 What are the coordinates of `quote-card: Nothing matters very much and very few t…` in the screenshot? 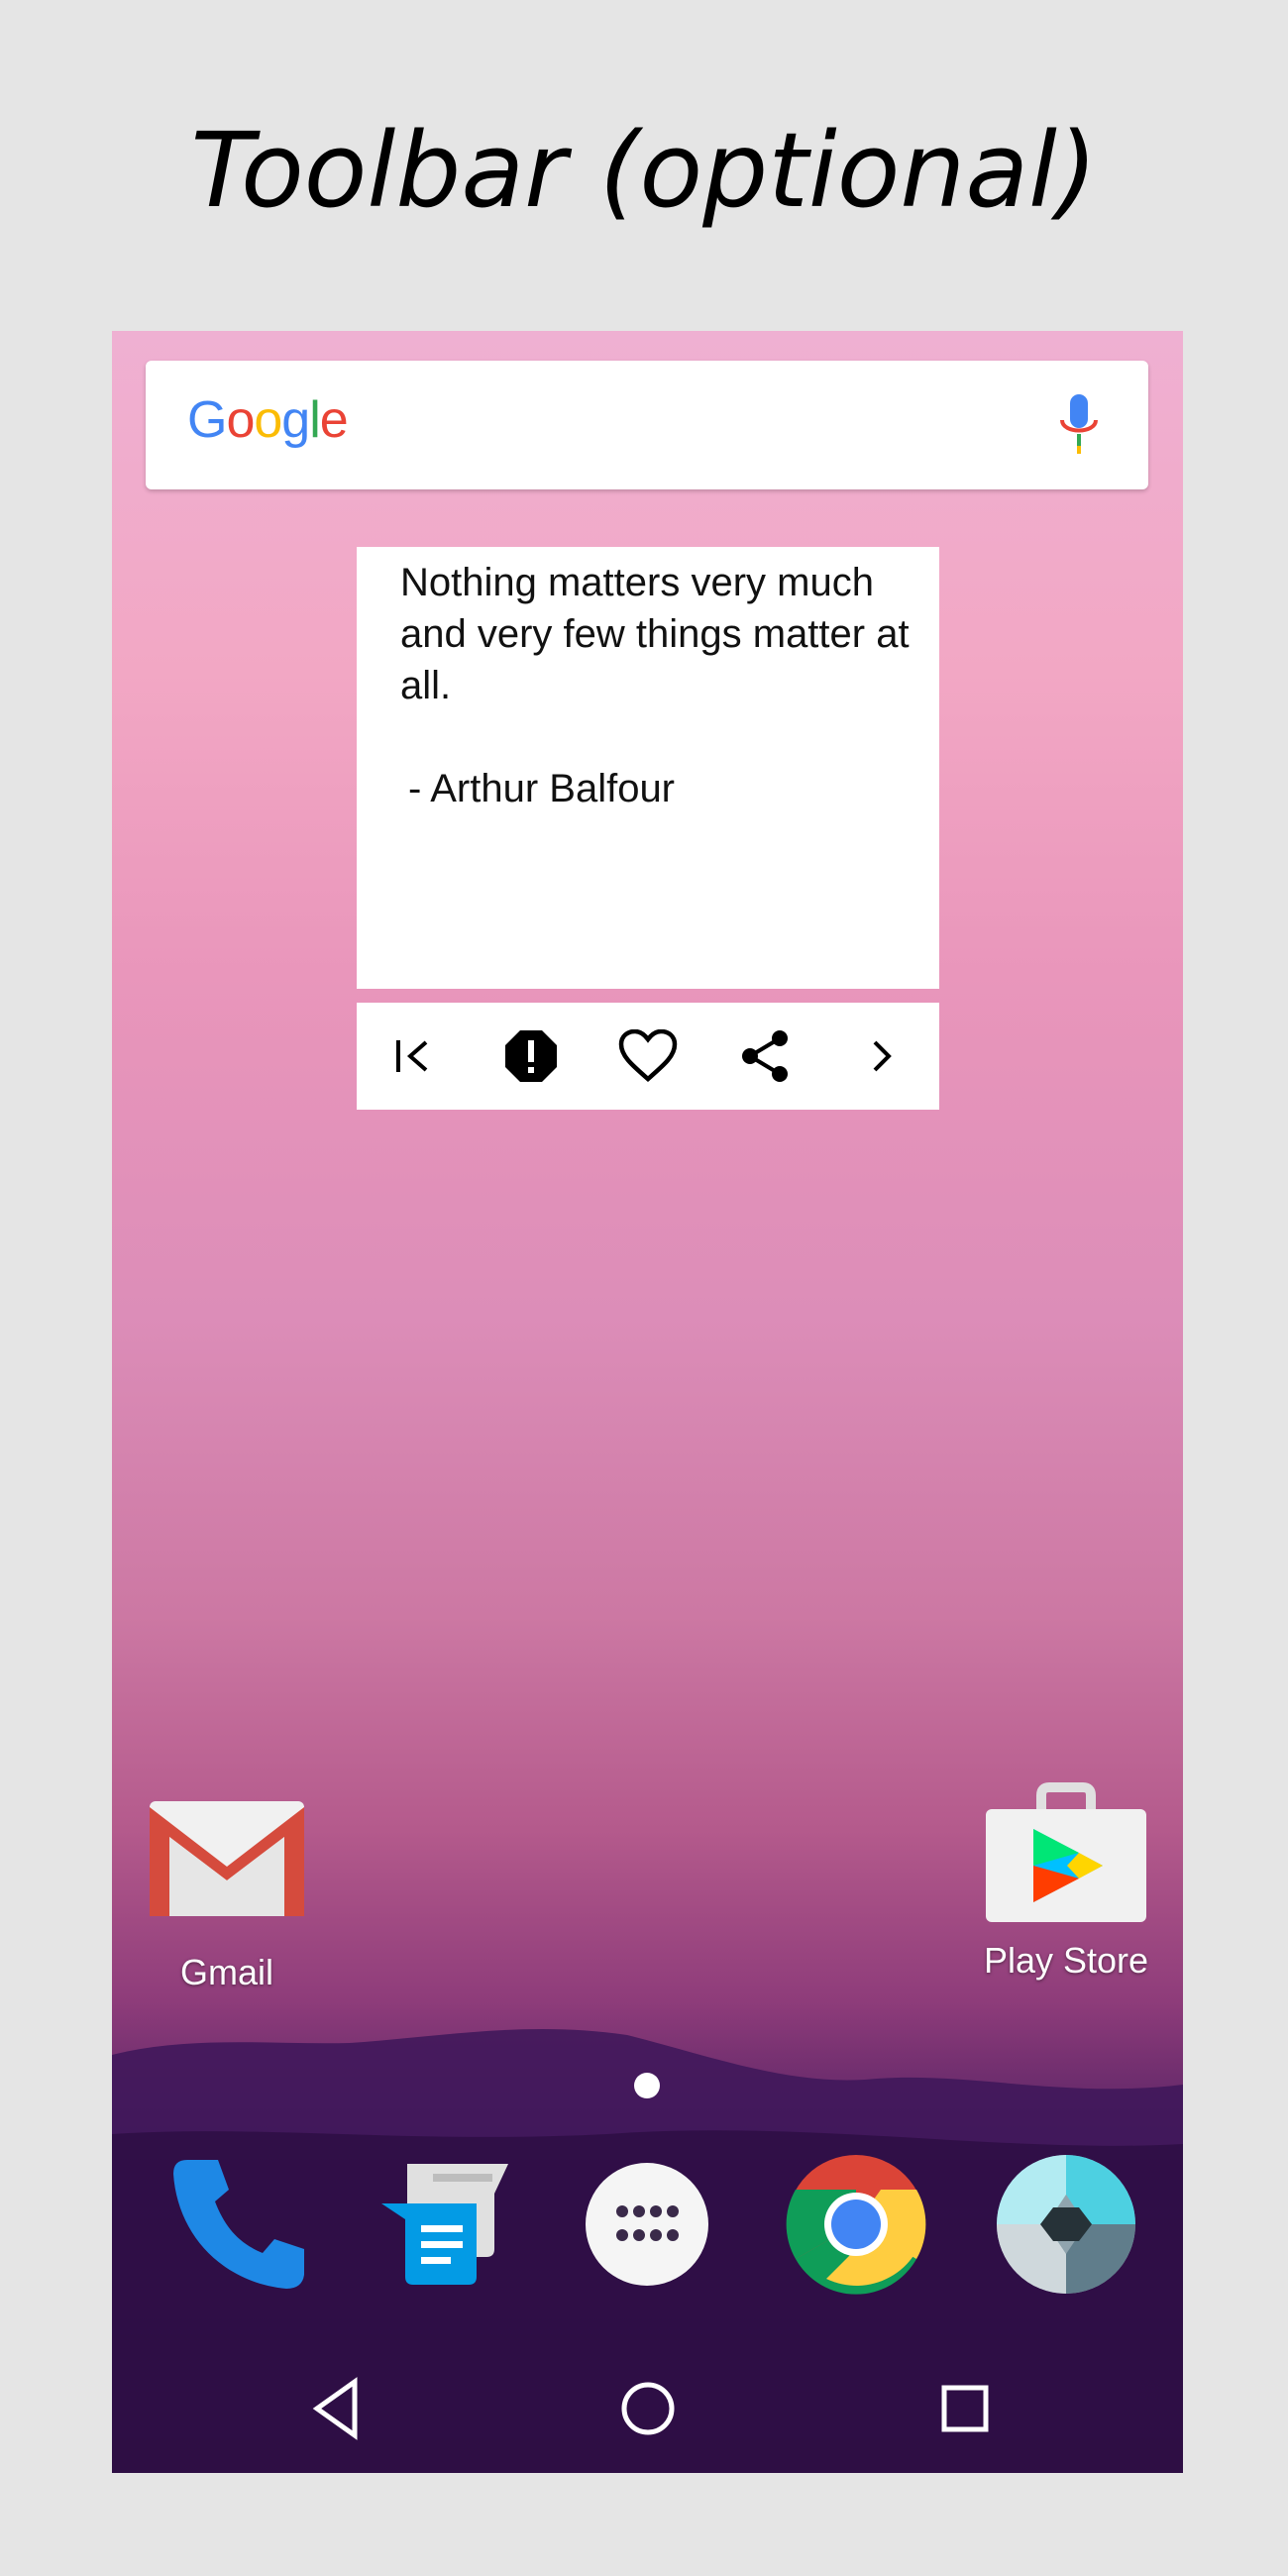 It's located at (648, 768).